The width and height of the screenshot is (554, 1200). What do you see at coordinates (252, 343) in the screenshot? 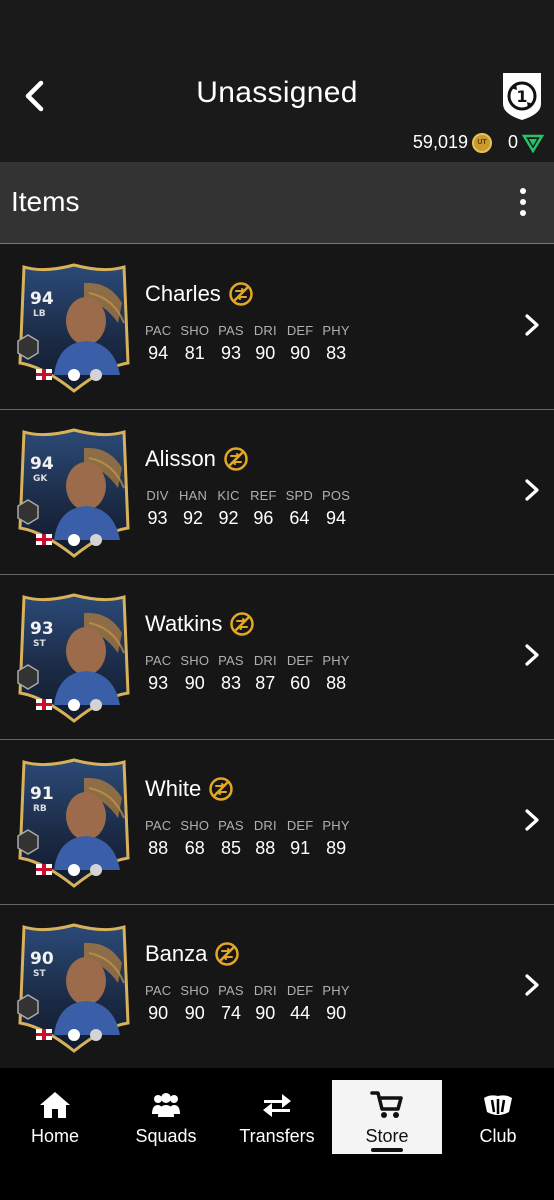
I see `player-stats: PAC 94 SHO 81 PAS 93 DRI 90 DEF 90 PHY 83` at bounding box center [252, 343].